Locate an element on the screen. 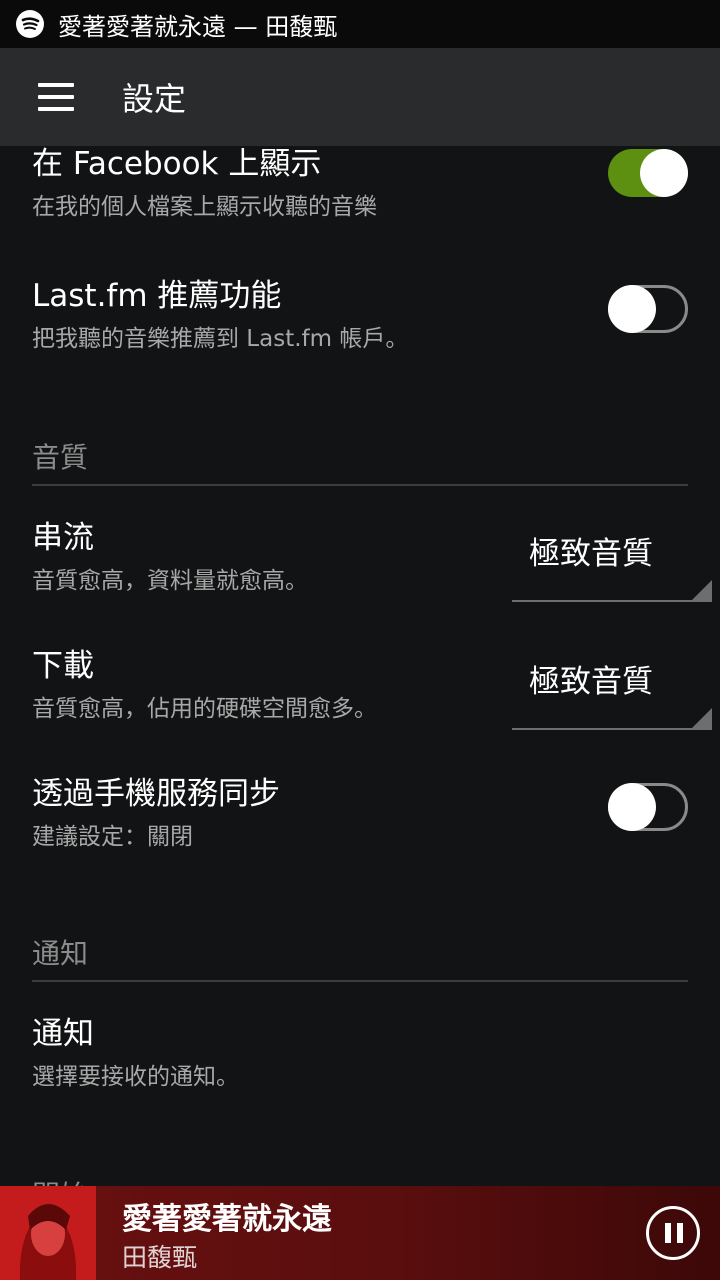 Image resolution: width=720 pixels, height=1280 pixels. hamburger-menu-icon is located at coordinates (56, 97).